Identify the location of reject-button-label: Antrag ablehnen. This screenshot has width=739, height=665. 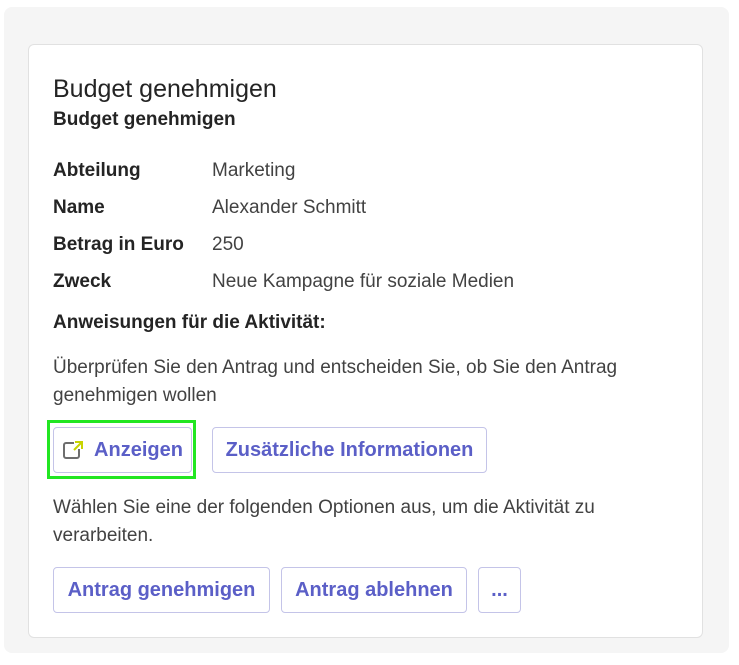
(374, 589).